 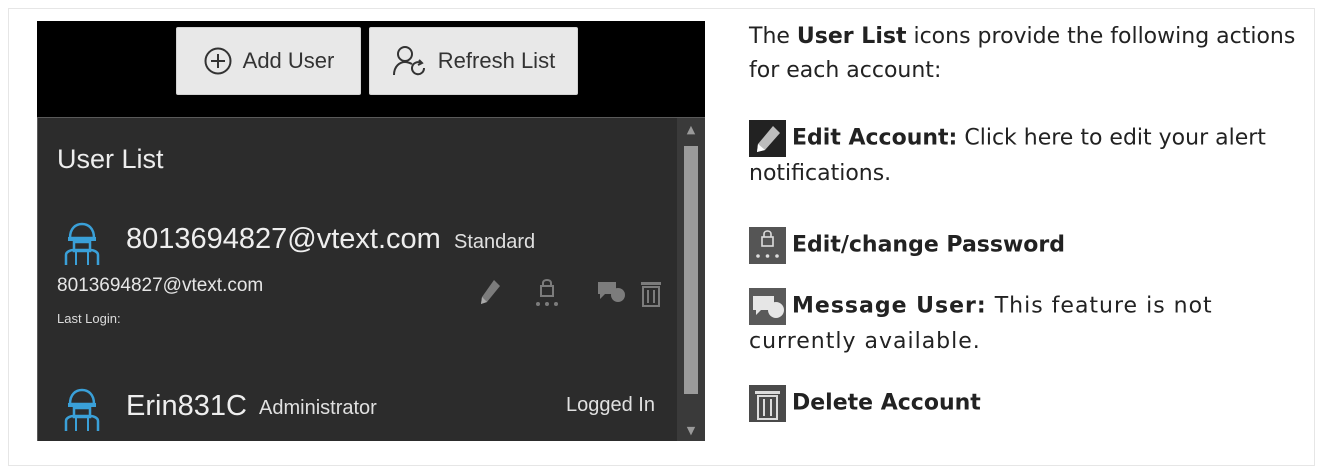 I want to click on user-list-term: User List, so click(x=851, y=36).